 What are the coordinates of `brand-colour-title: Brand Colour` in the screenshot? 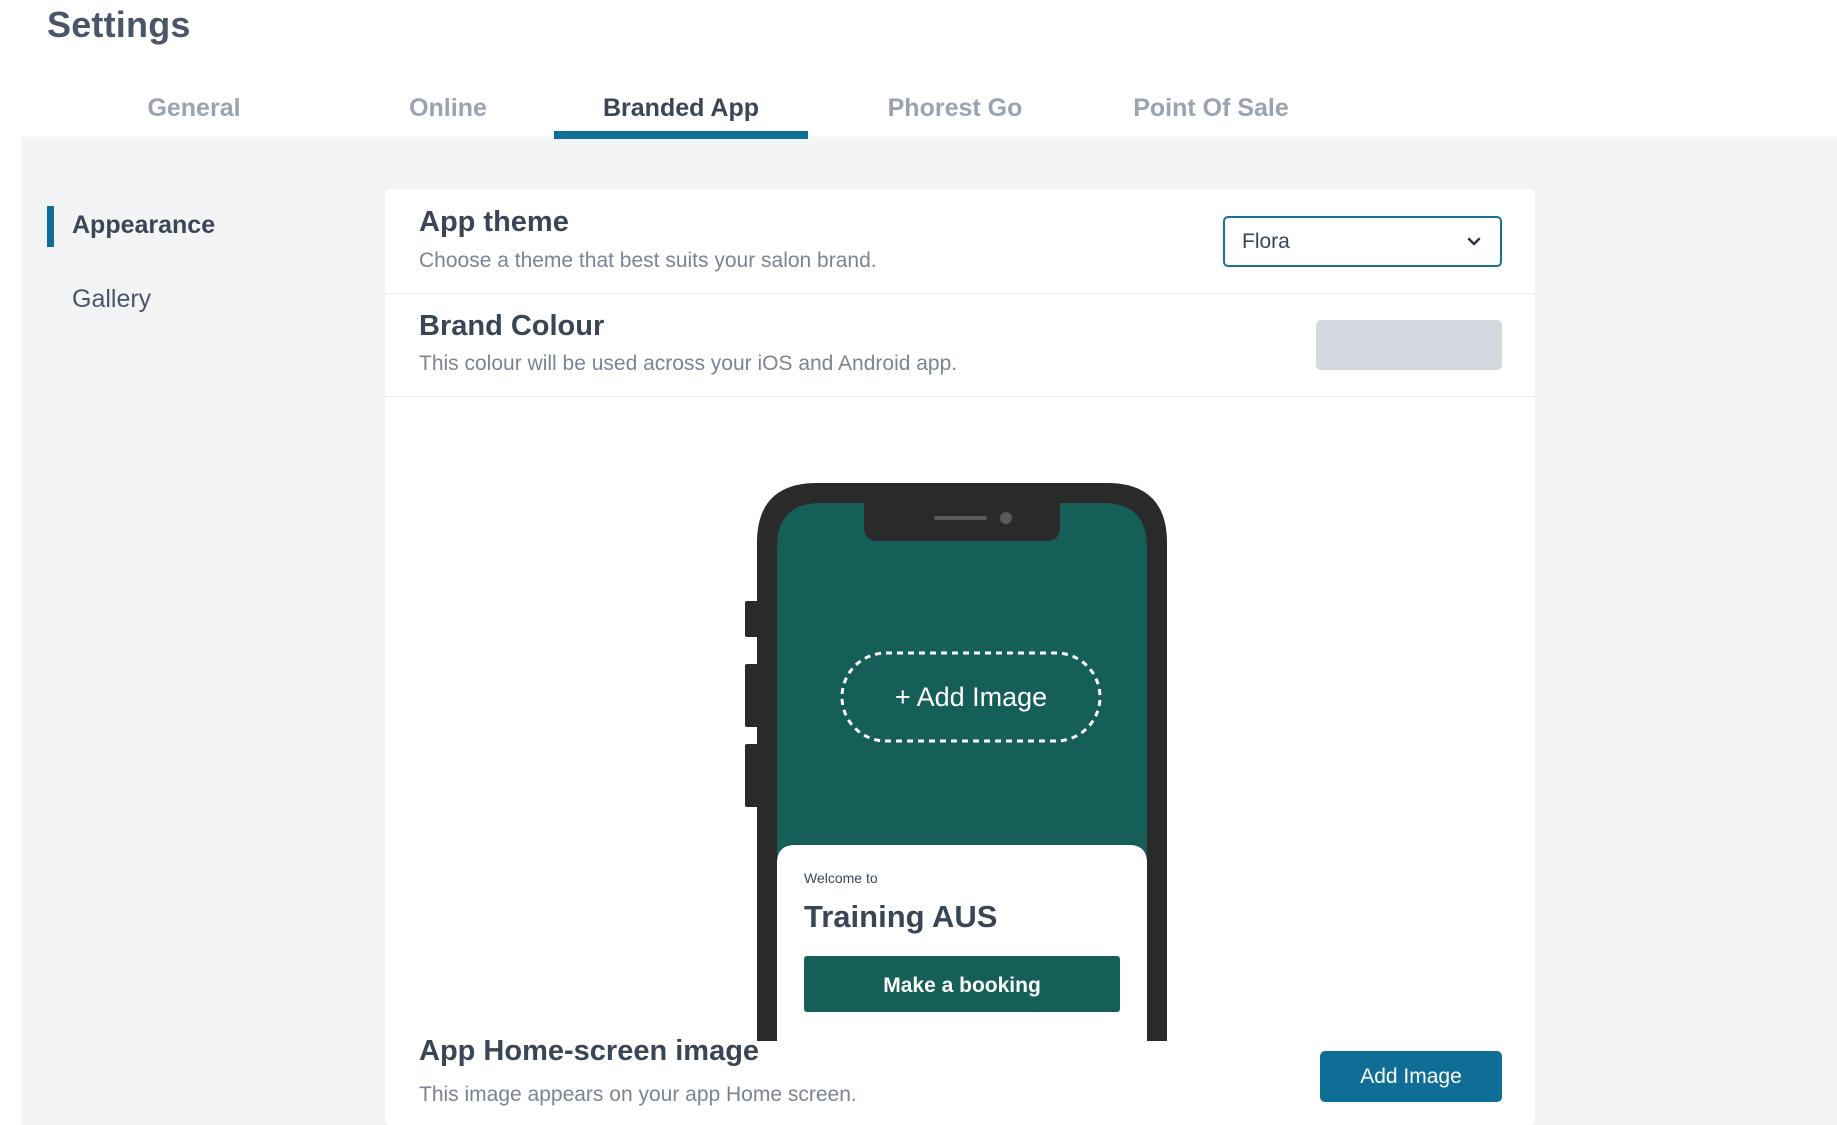 It's located at (512, 326).